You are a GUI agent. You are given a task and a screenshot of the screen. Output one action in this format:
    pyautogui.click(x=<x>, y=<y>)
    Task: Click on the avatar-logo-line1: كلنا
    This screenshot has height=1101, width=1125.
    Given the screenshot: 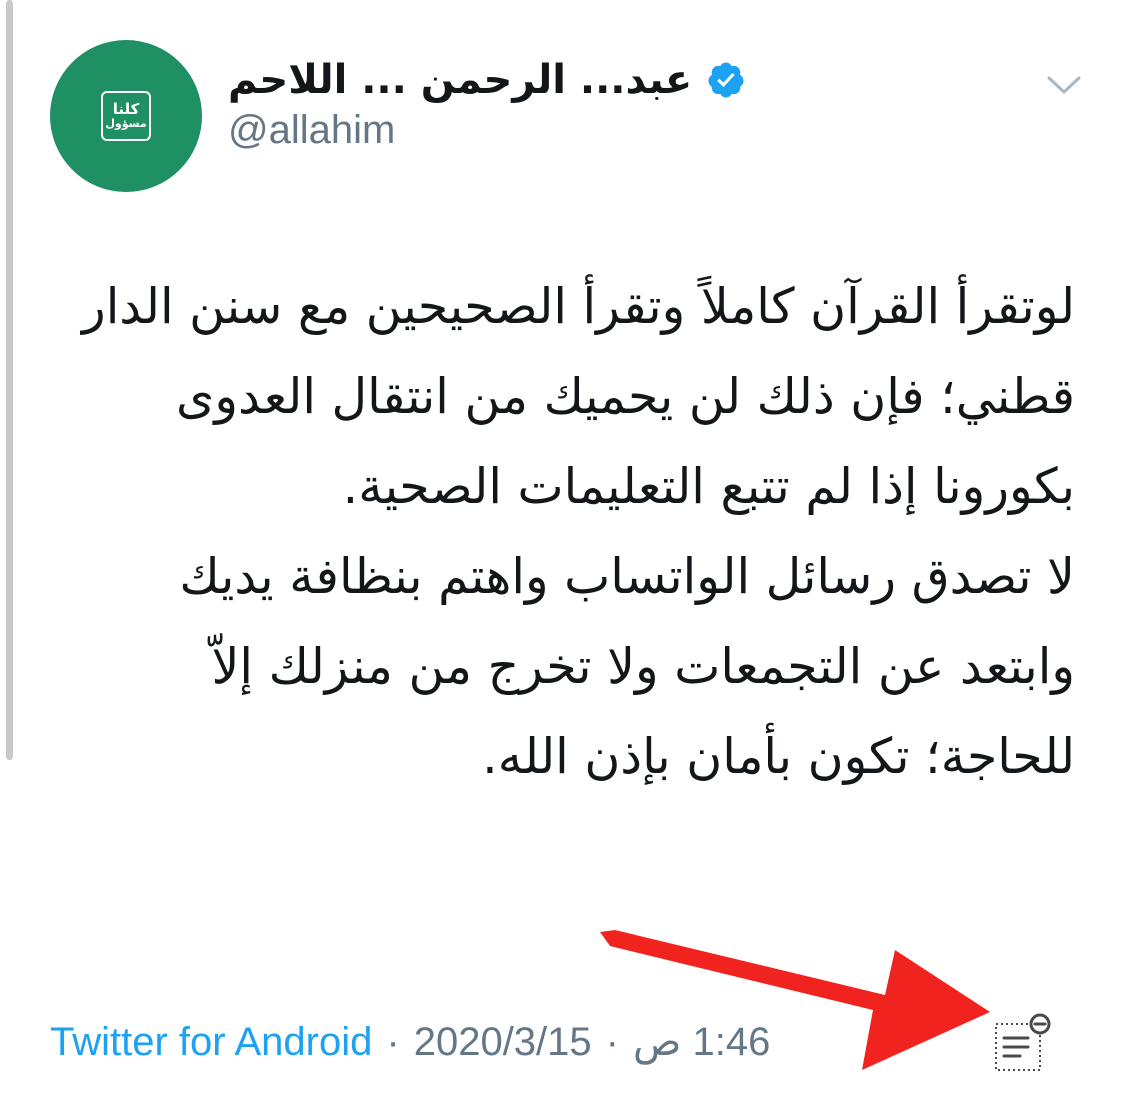 What is the action you would take?
    pyautogui.click(x=126, y=109)
    